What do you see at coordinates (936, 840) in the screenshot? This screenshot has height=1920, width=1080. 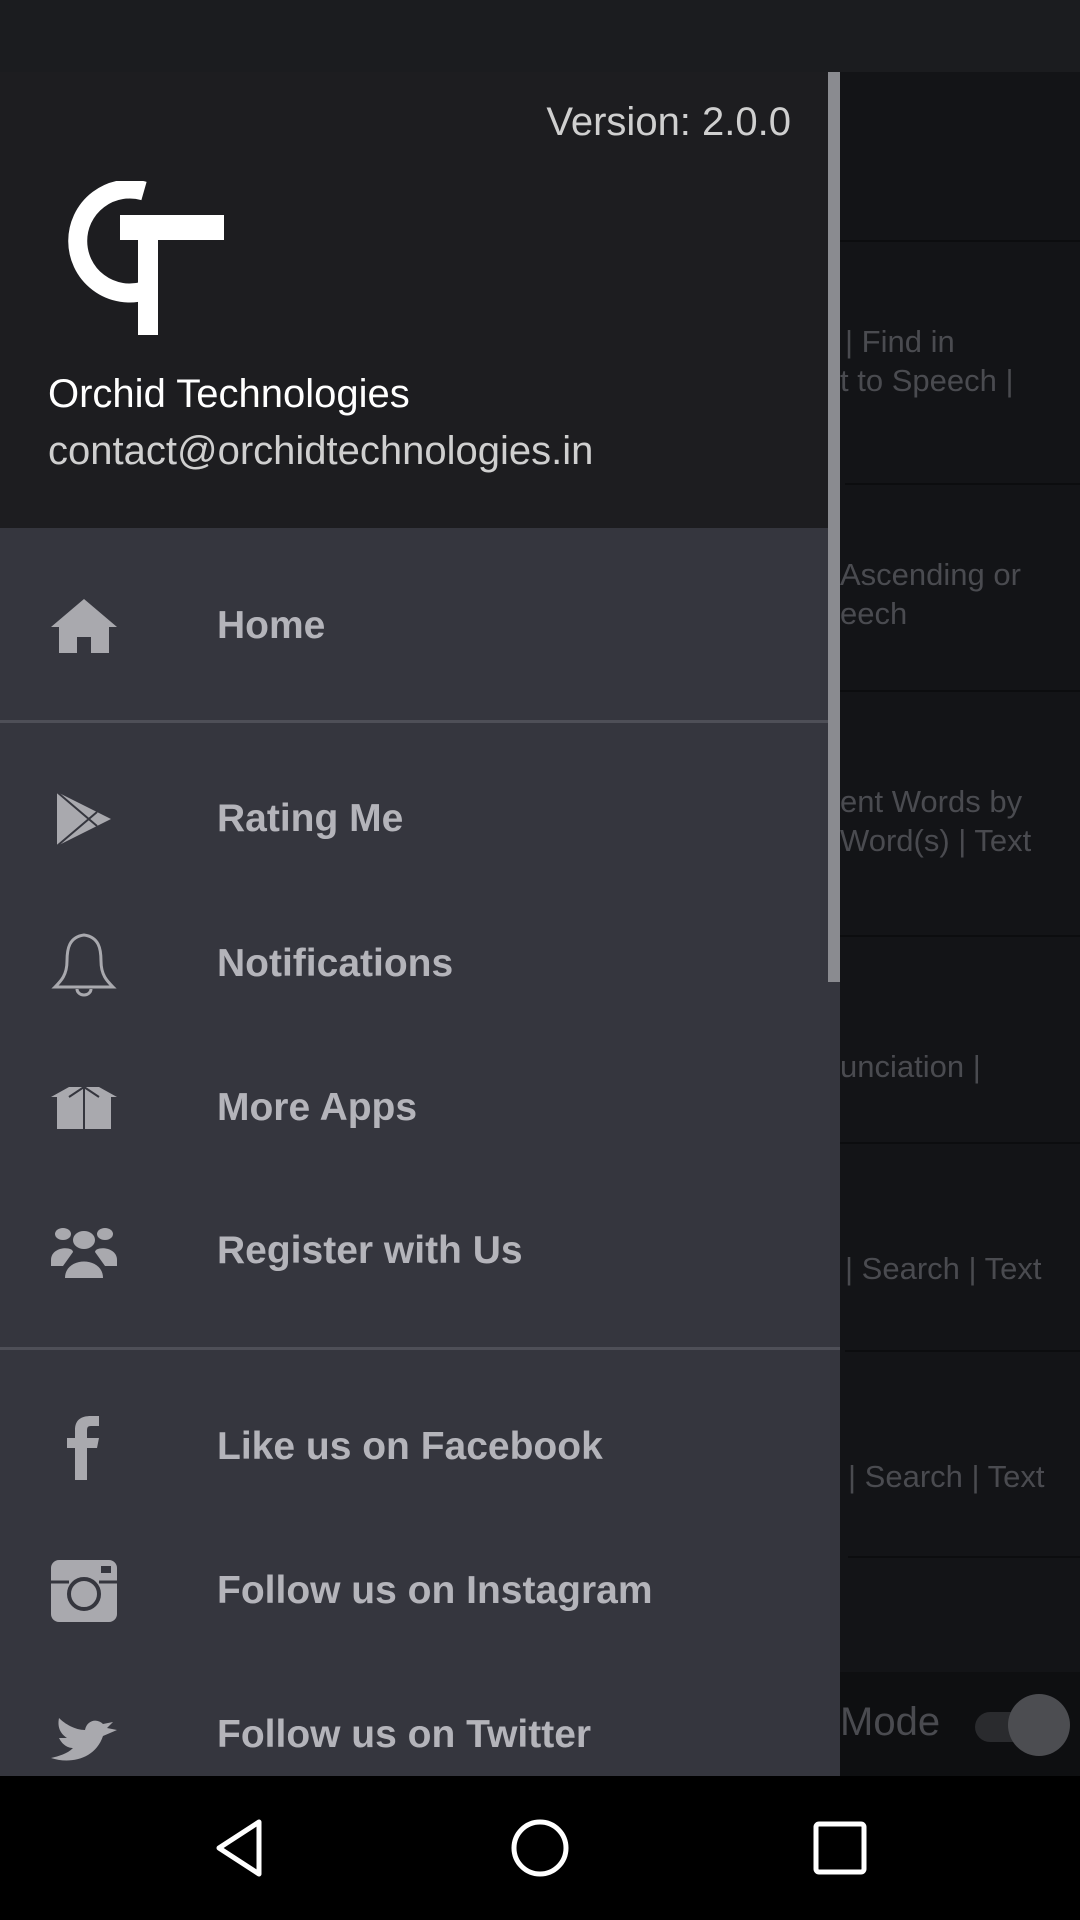 I see `list-item-text: Word(s) | Text` at bounding box center [936, 840].